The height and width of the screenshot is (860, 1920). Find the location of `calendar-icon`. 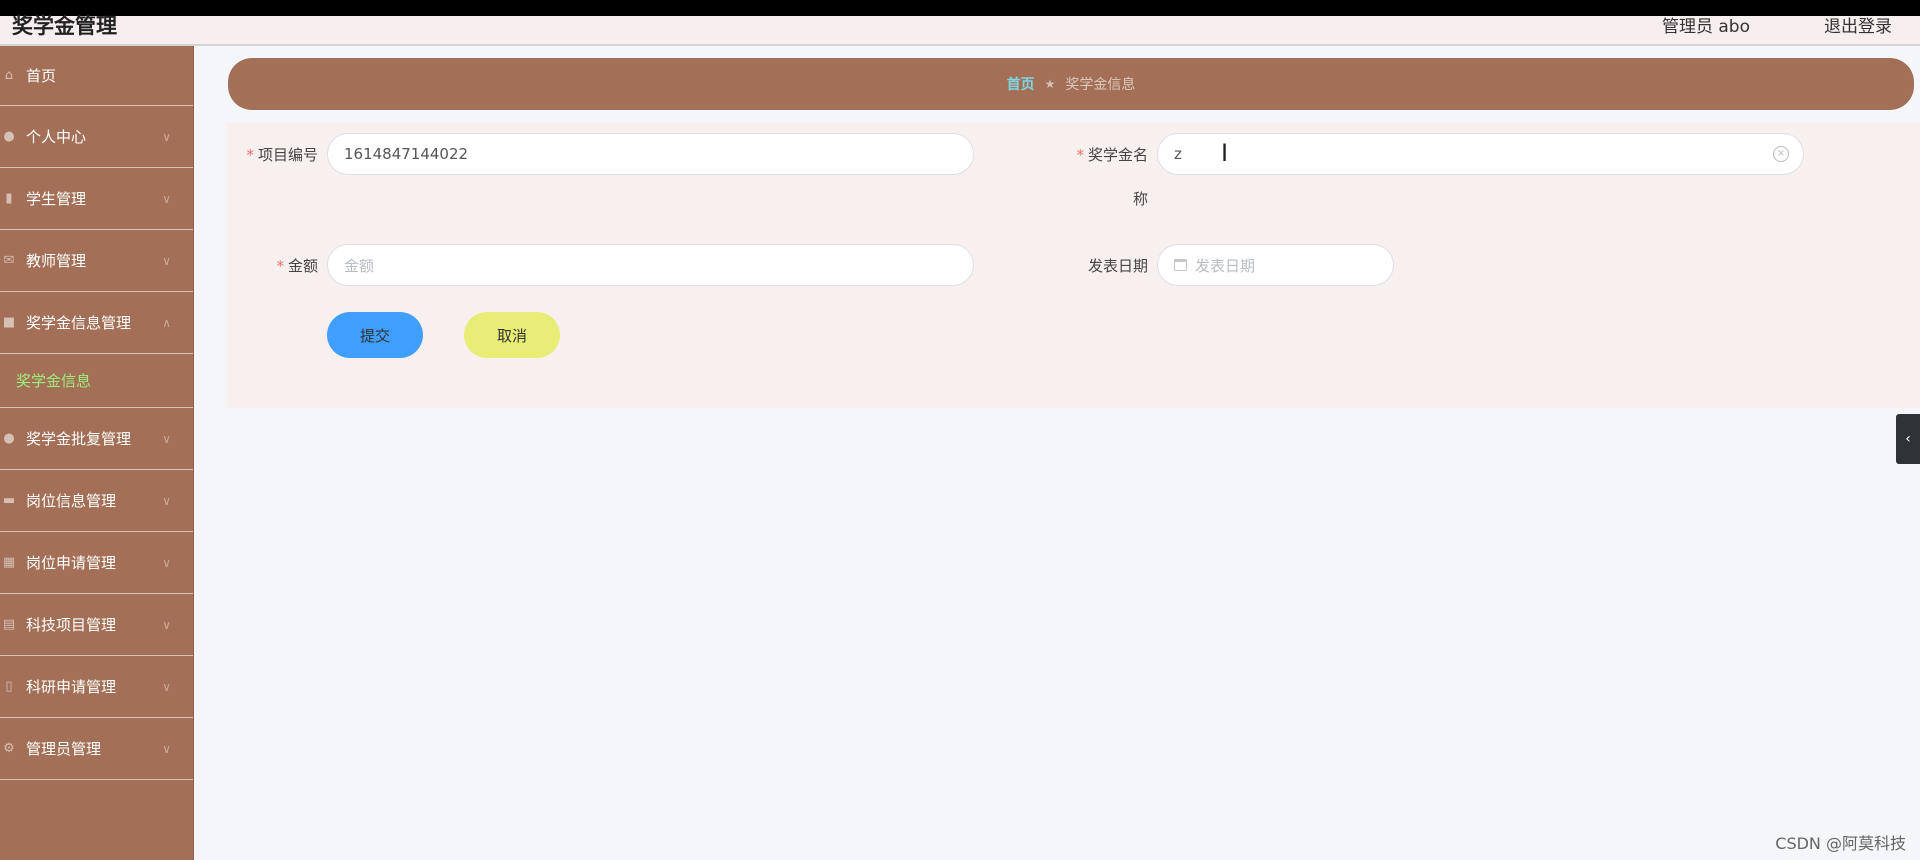

calendar-icon is located at coordinates (1180, 265).